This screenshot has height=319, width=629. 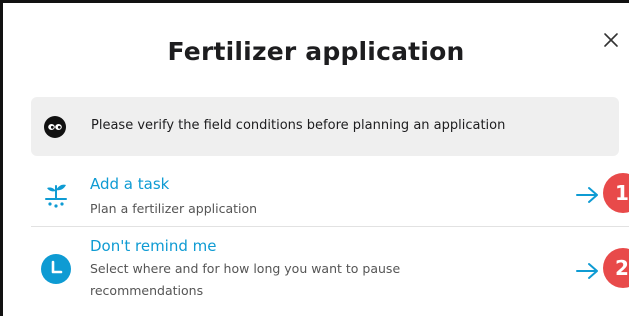 I want to click on add-task-description: Plan a fertilizer application, so click(x=174, y=208).